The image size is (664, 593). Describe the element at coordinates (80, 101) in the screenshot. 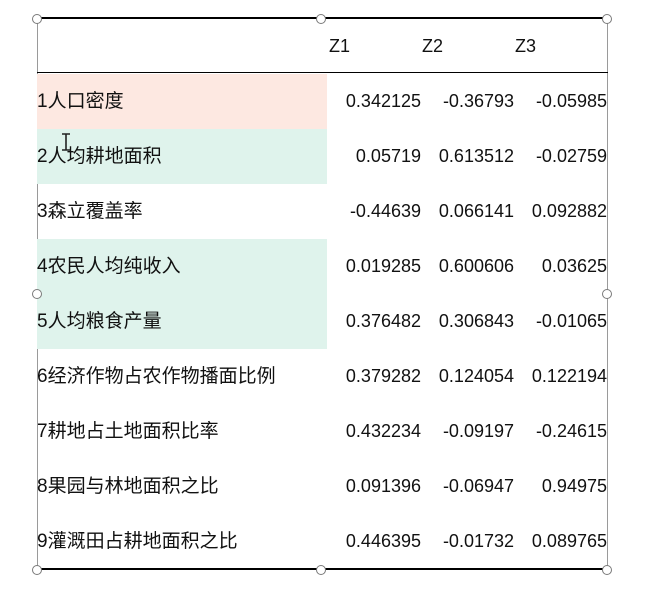

I see `row-label: 1人口密度` at that location.